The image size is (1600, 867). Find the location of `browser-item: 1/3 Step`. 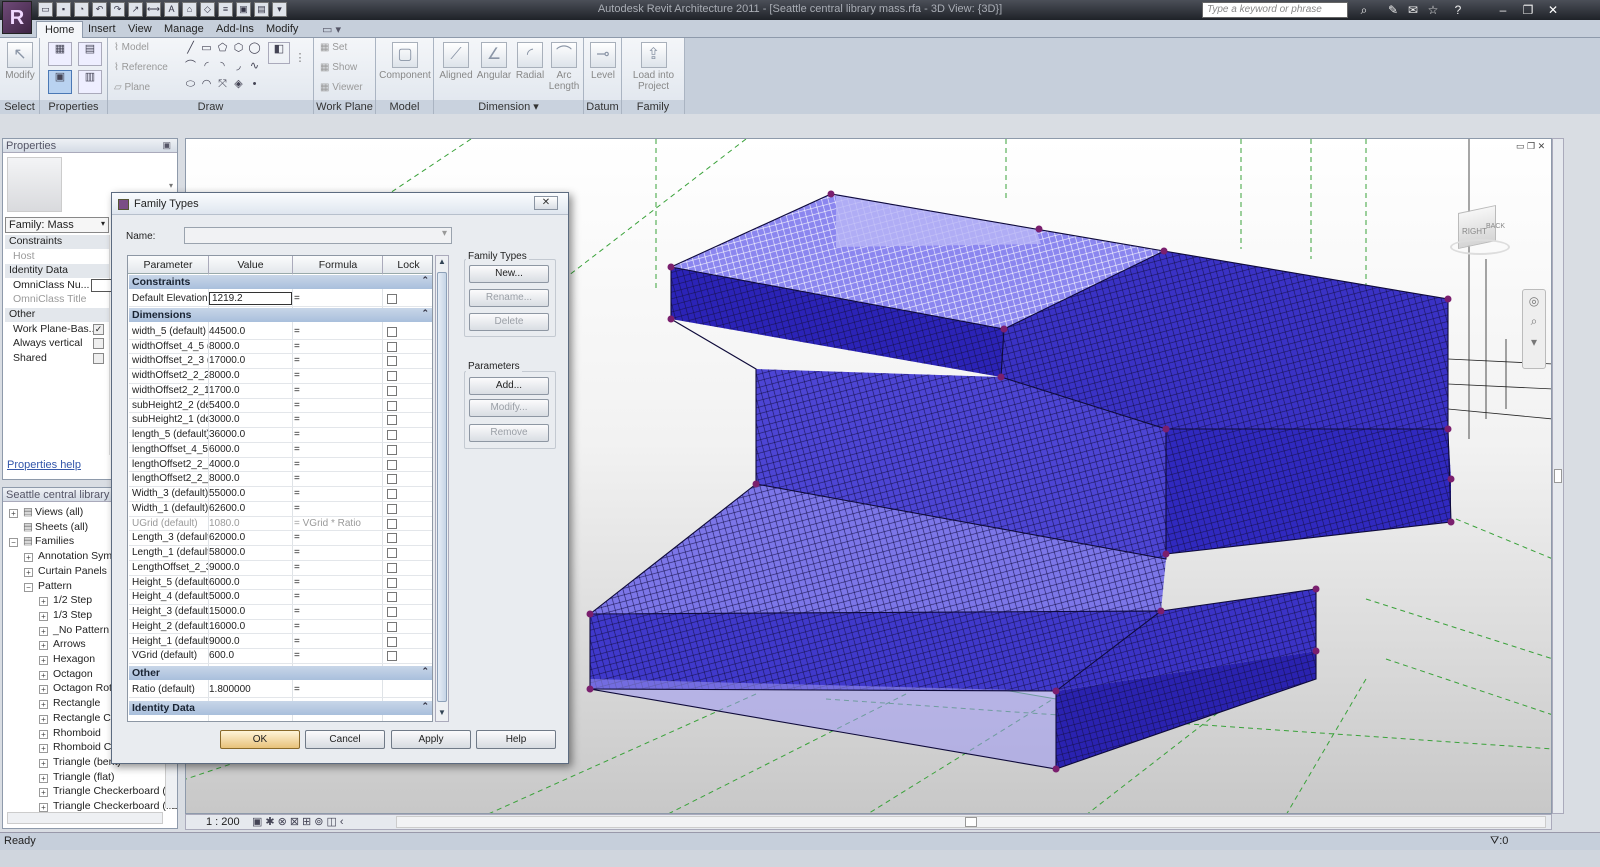

browser-item: 1/3 Step is located at coordinates (72, 615).